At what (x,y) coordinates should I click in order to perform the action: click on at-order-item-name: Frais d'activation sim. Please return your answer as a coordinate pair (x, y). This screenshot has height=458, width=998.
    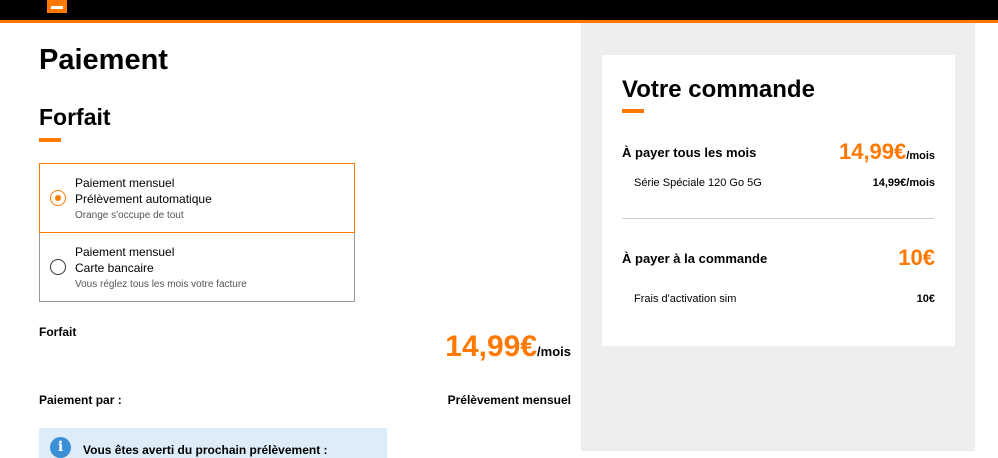
    Looking at the image, I should click on (685, 299).